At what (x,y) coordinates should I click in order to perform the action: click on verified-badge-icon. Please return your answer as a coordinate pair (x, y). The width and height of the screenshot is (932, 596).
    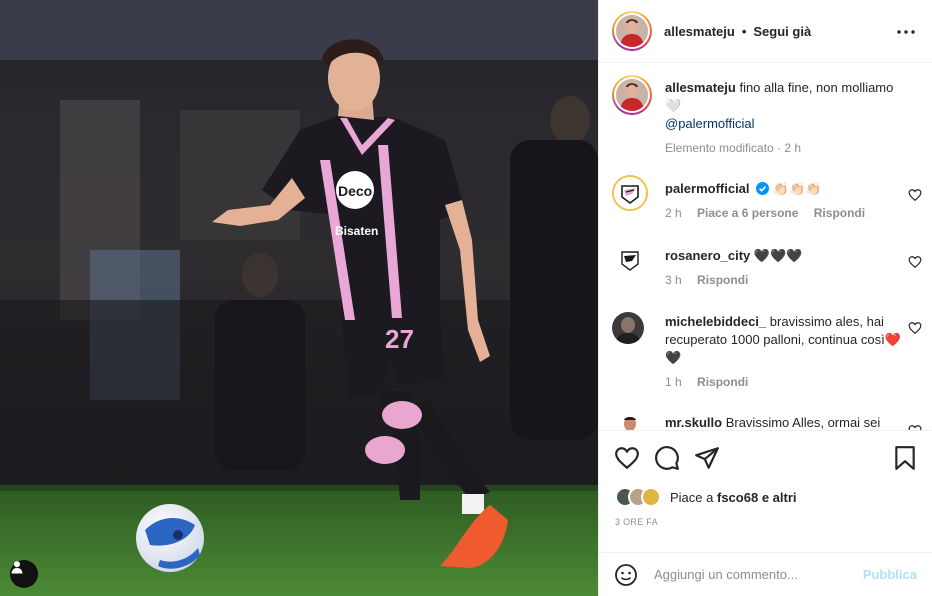
    Looking at the image, I should click on (763, 188).